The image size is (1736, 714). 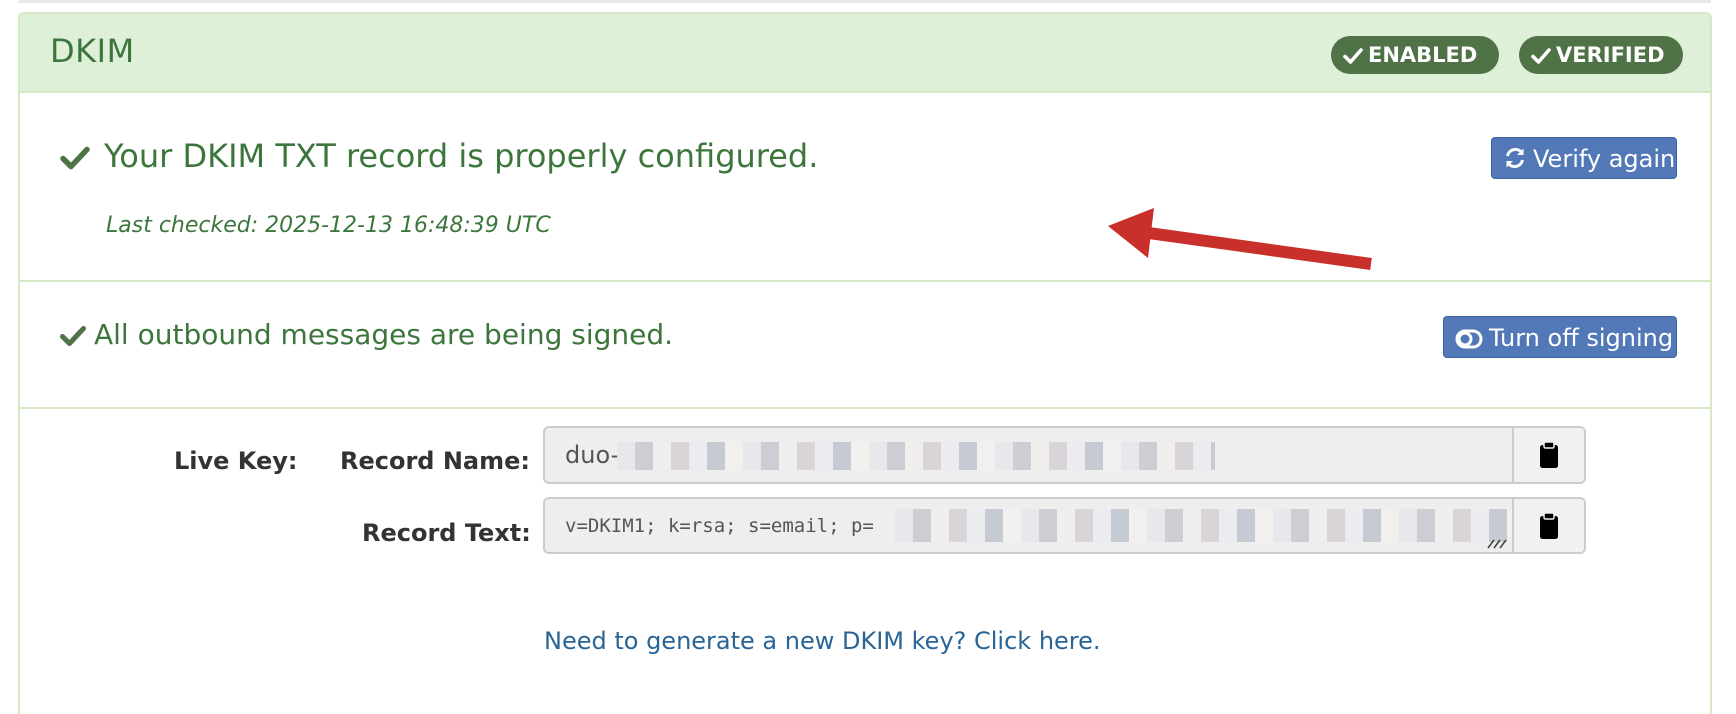 I want to click on turn-off-signing-label: Turn off signing, so click(x=1581, y=338).